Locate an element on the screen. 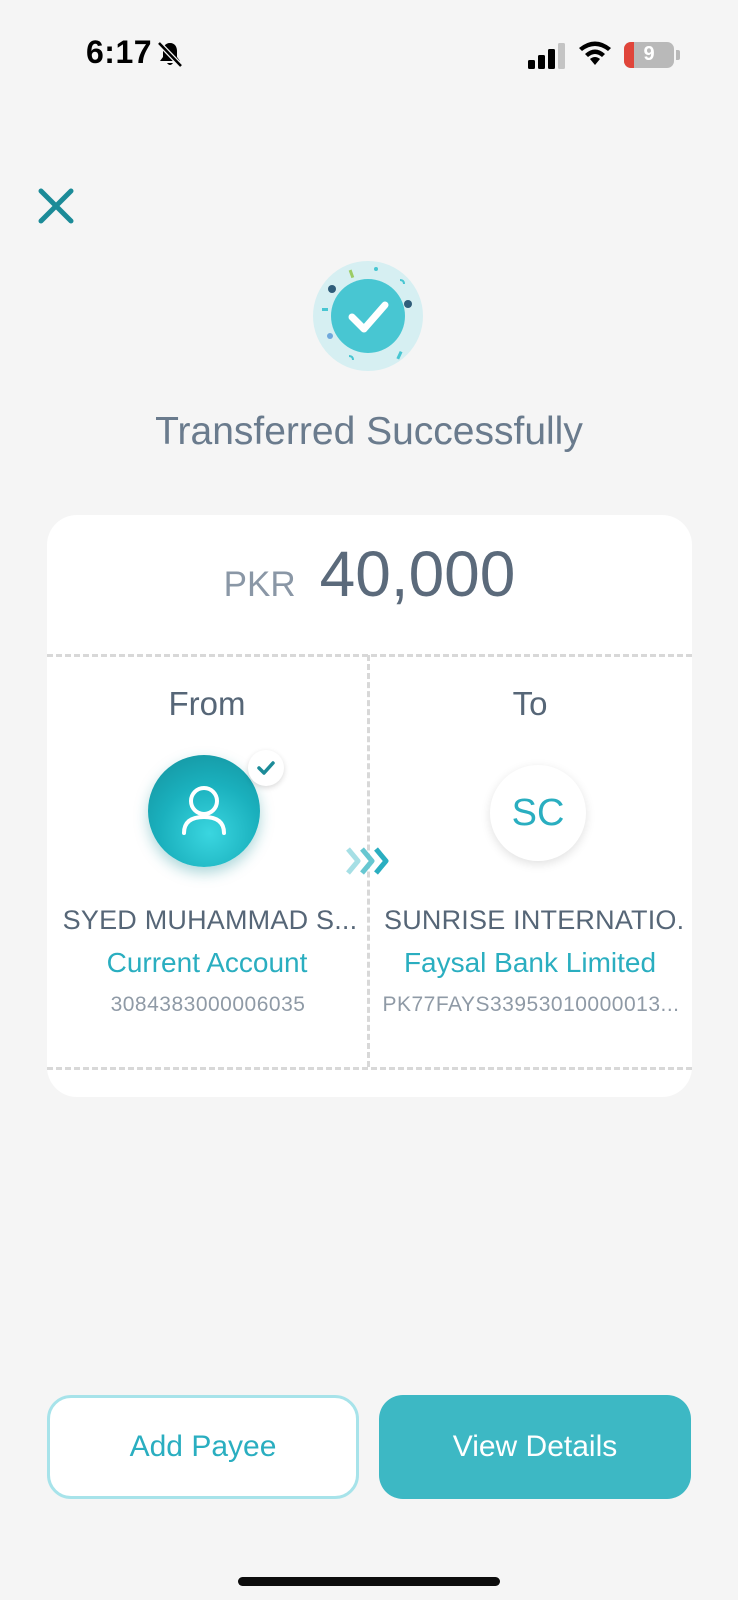  page-title: Transferred Successfully is located at coordinates (369, 431).